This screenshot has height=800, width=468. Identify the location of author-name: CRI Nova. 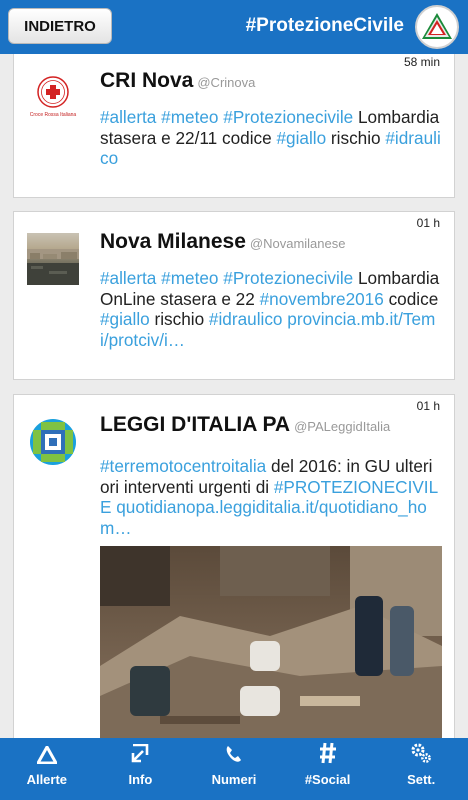
(147, 80).